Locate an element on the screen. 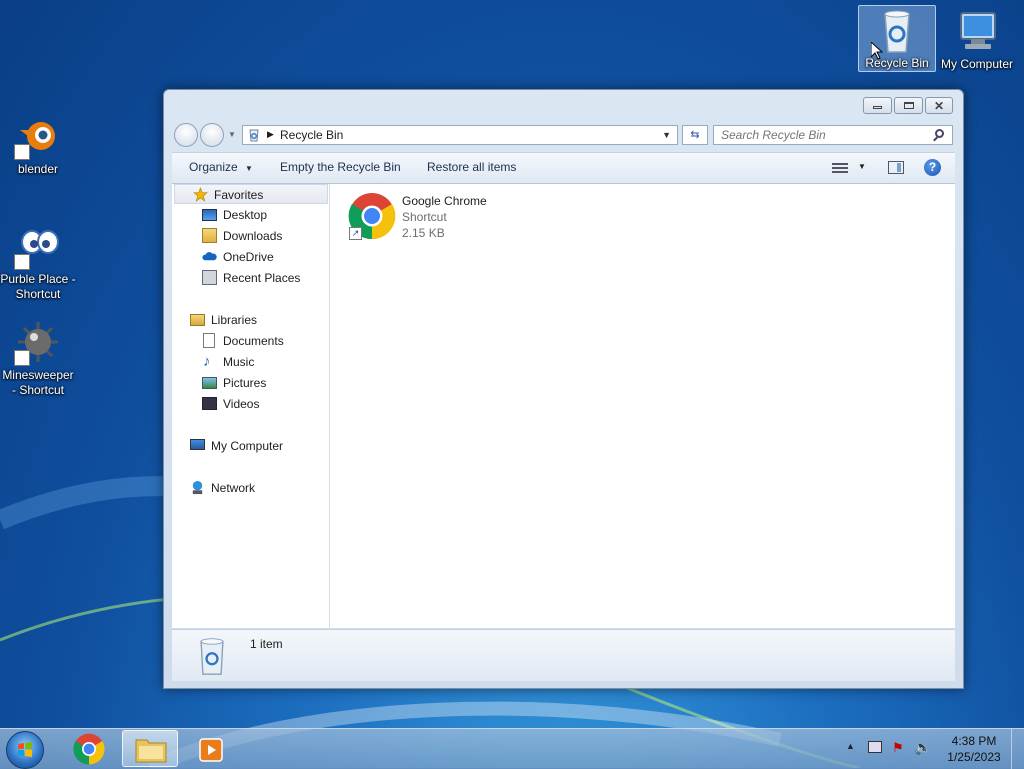  nav-item-onedrive: OneDrive is located at coordinates (250, 257).